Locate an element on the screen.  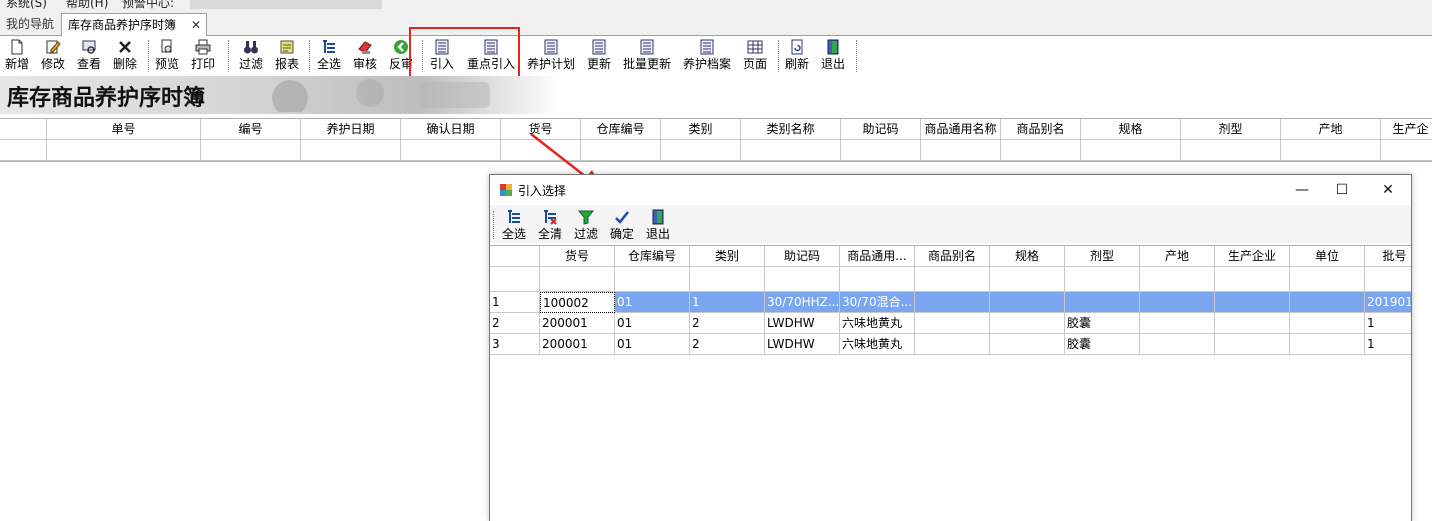
refresh-button: 刷新 is located at coordinates (797, 56).